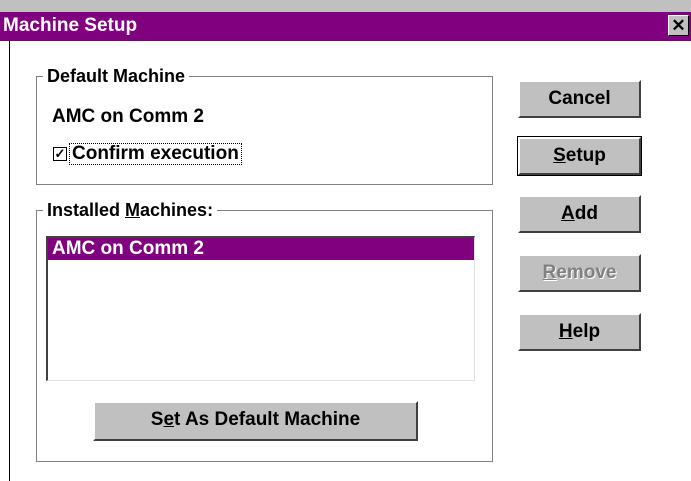 Image resolution: width=691 pixels, height=481 pixels. Describe the element at coordinates (568, 213) in the screenshot. I see `add-mnemonic: A` at that location.